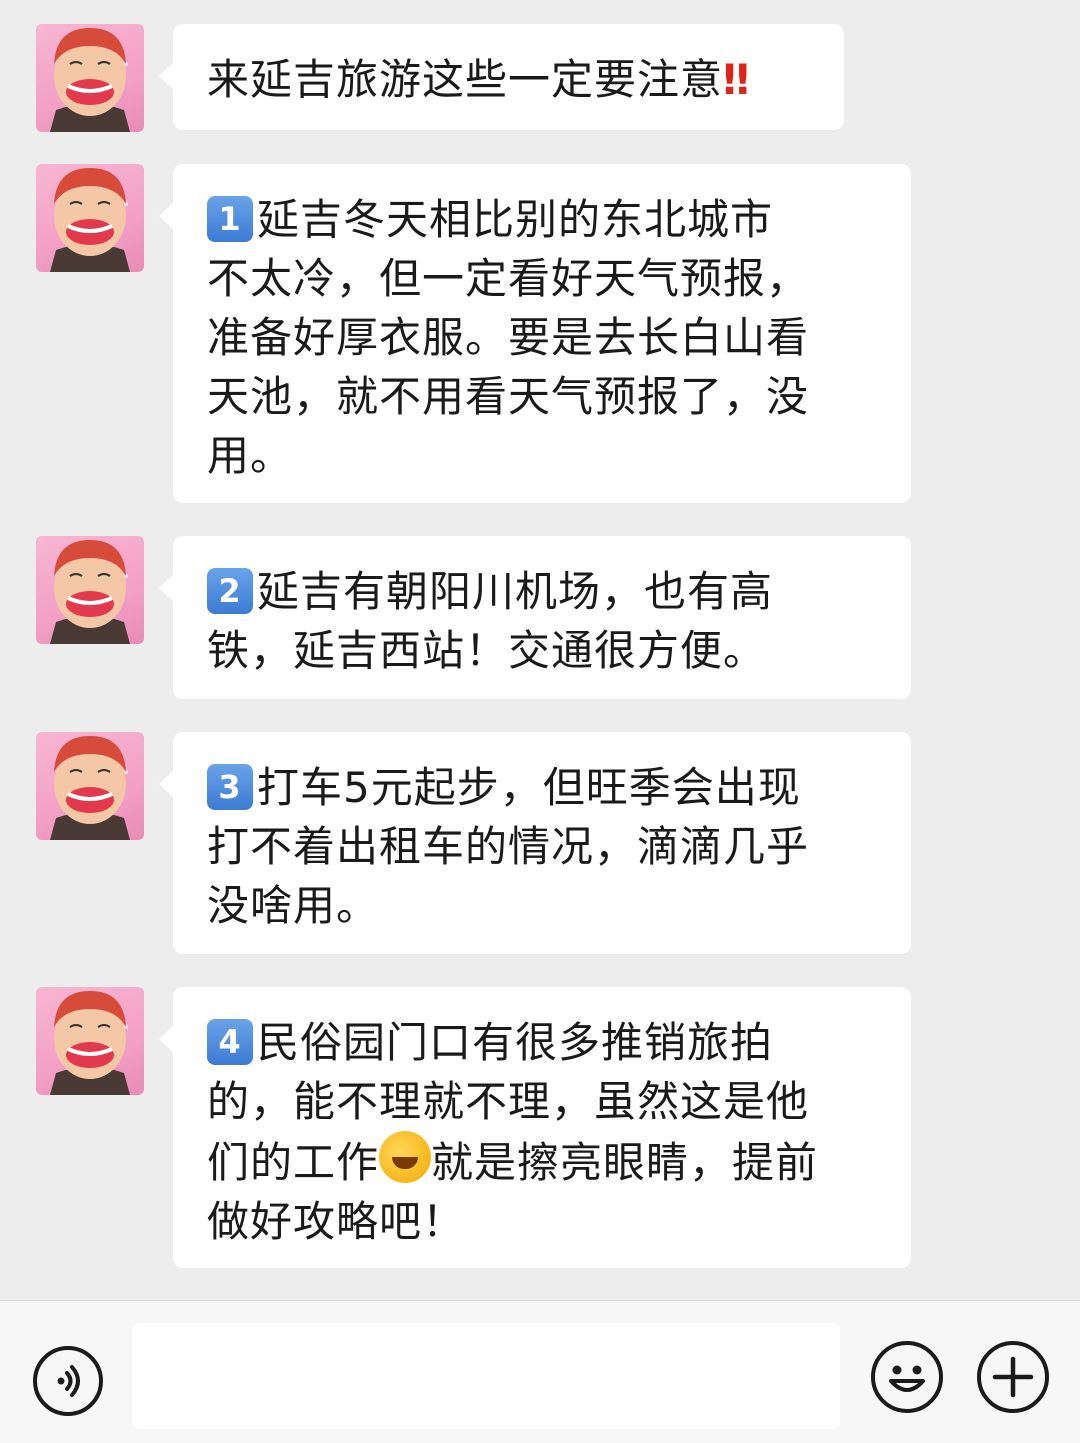  What do you see at coordinates (515, 1042) in the screenshot?
I see `message-line: 民俗园门口有很多推销旅拍` at bounding box center [515, 1042].